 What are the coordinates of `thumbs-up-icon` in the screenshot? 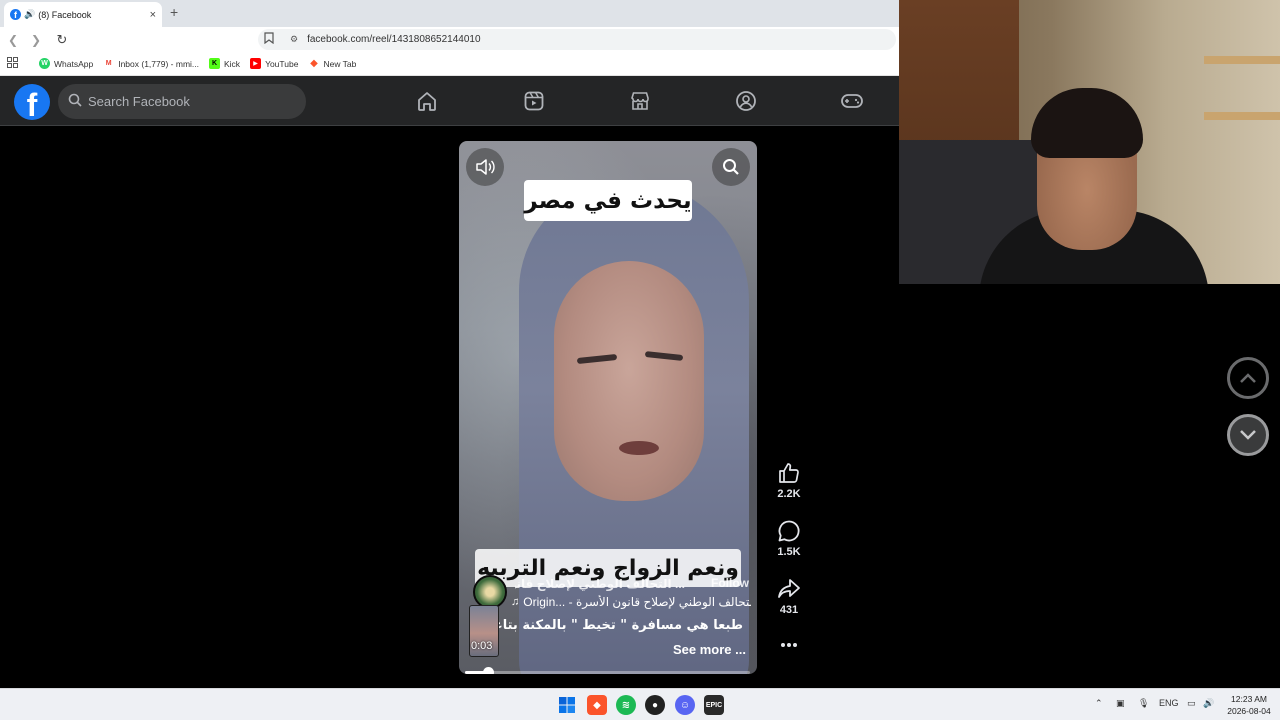 It's located at (789, 473).